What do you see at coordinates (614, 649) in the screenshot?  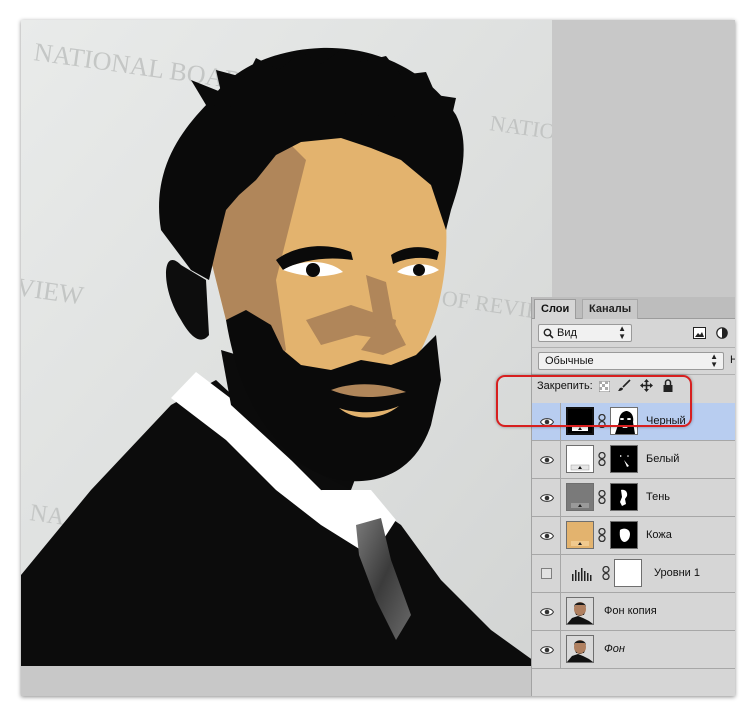 I see `layer-name: Фон` at bounding box center [614, 649].